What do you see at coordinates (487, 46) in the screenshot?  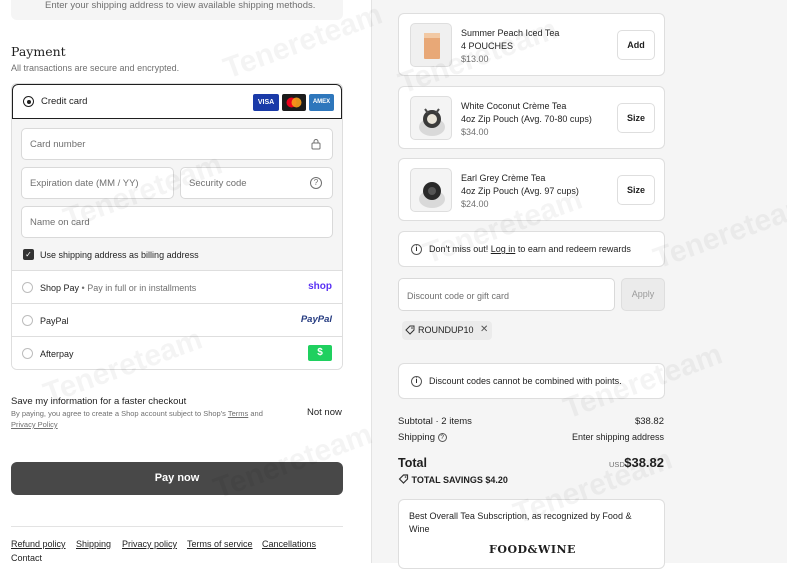 I see `item-variant: 4 POUCHES` at bounding box center [487, 46].